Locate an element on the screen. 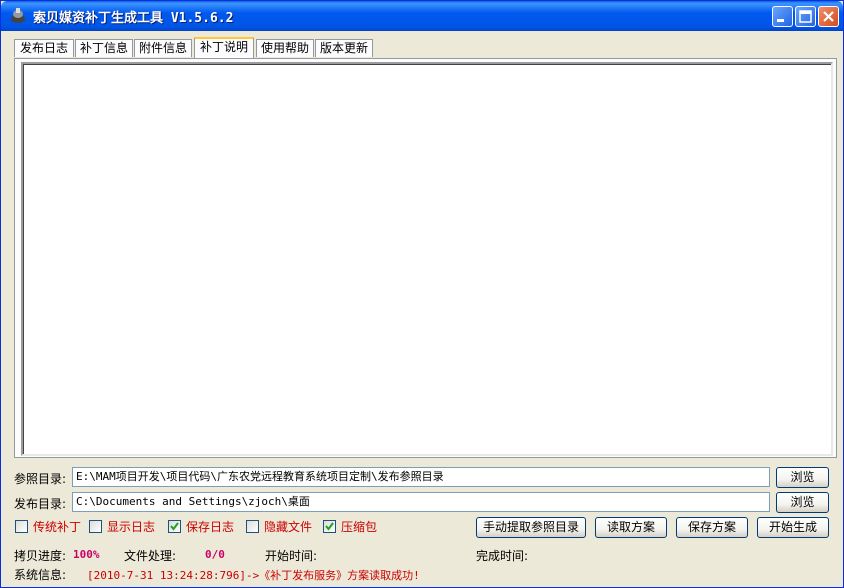  traditional-patch-label: 传统补丁 is located at coordinates (57, 527).